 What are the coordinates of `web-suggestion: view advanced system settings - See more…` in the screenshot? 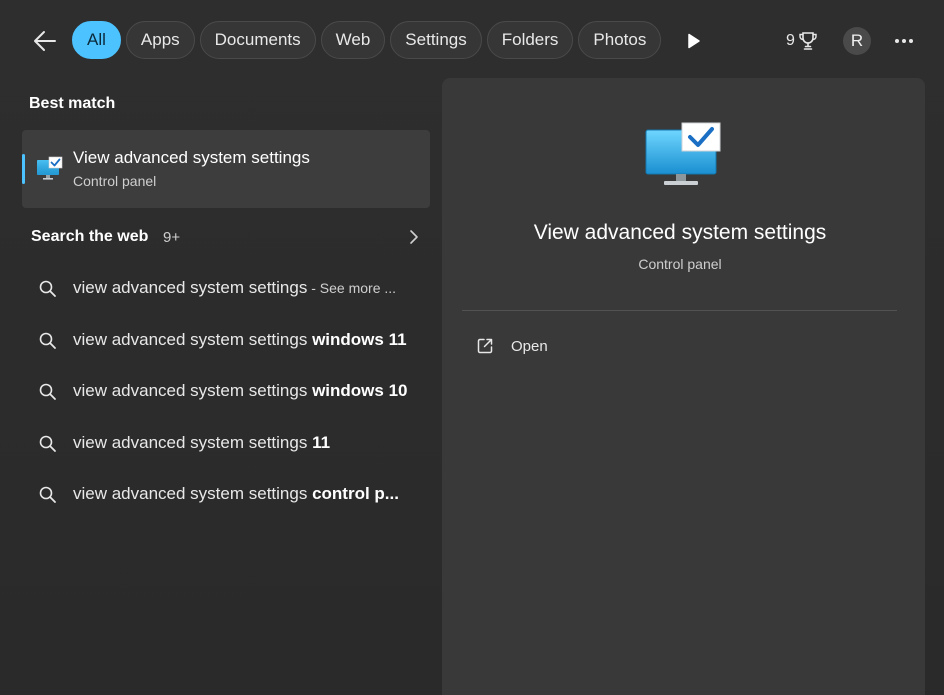 It's located at (226, 288).